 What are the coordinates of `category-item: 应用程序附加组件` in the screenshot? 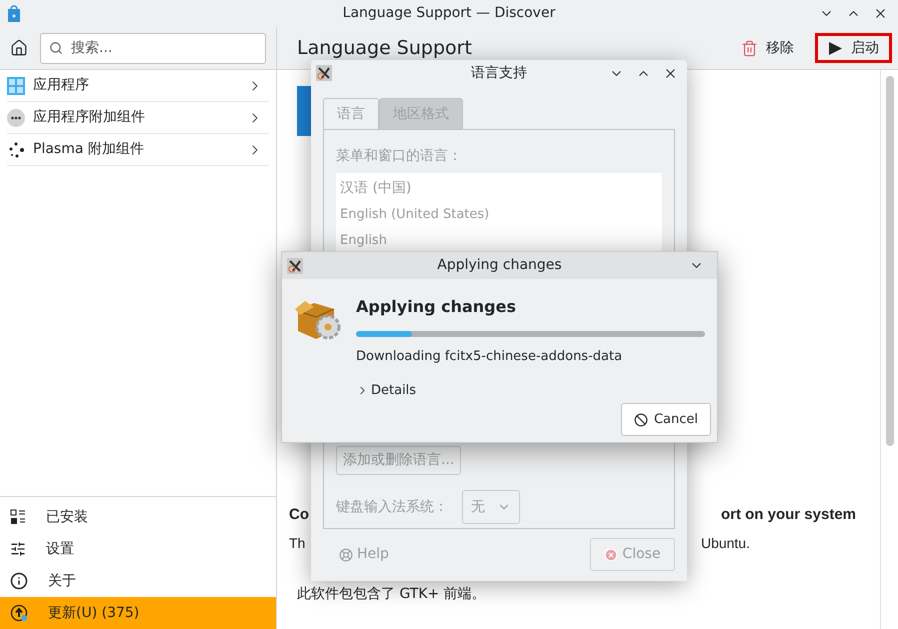 It's located at (138, 118).